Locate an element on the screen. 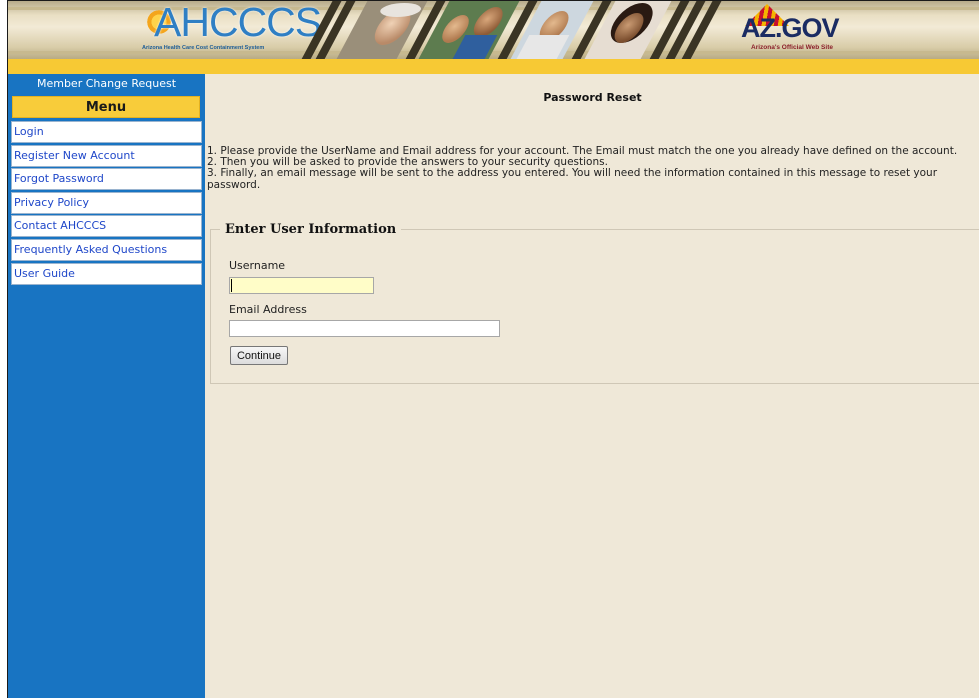 The image size is (979, 698). sidebar-item-login: Login is located at coordinates (106, 132).